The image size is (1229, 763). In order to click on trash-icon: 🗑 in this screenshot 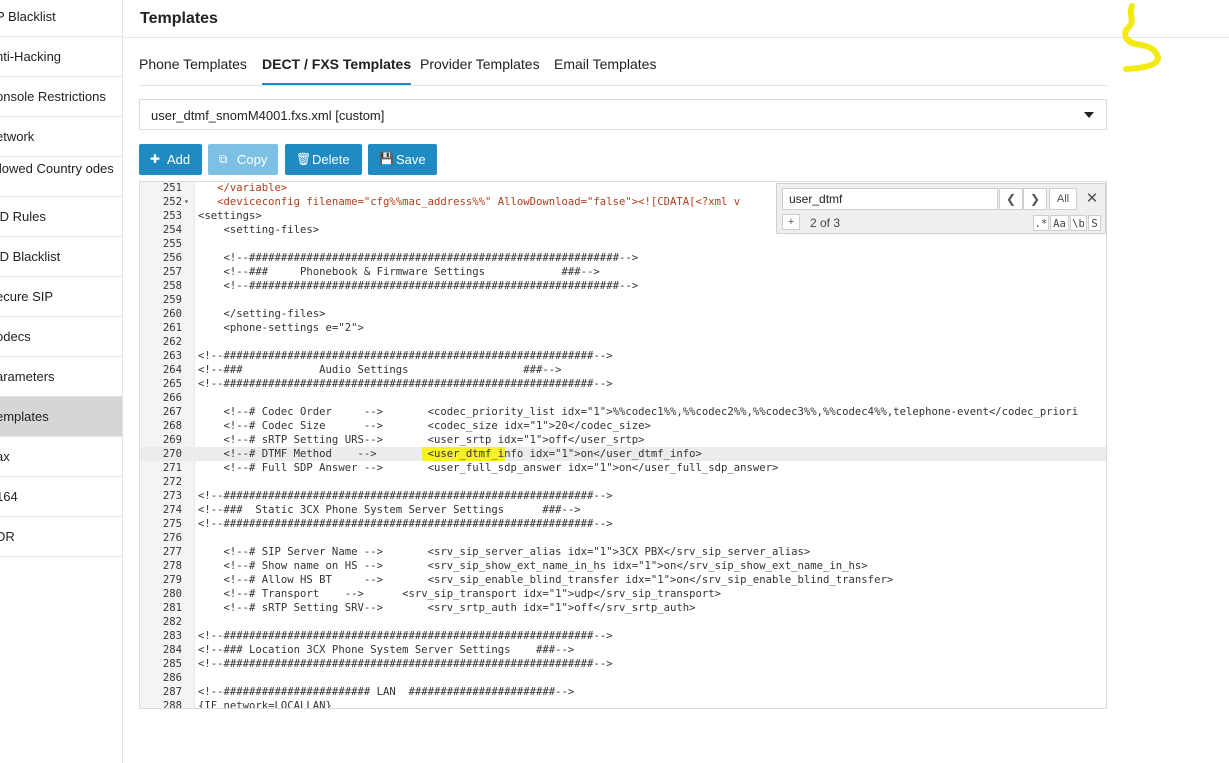, I will do `click(304, 159)`.